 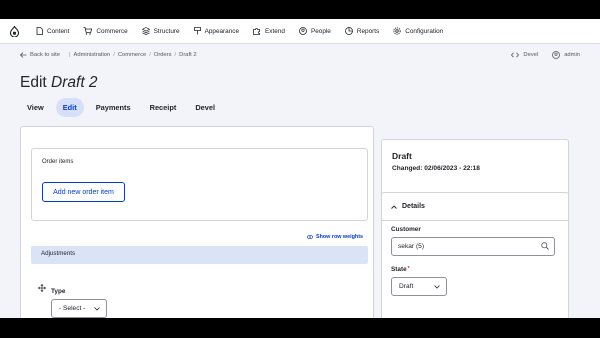 I want to click on toolbar-label: Appearance, so click(x=222, y=31).